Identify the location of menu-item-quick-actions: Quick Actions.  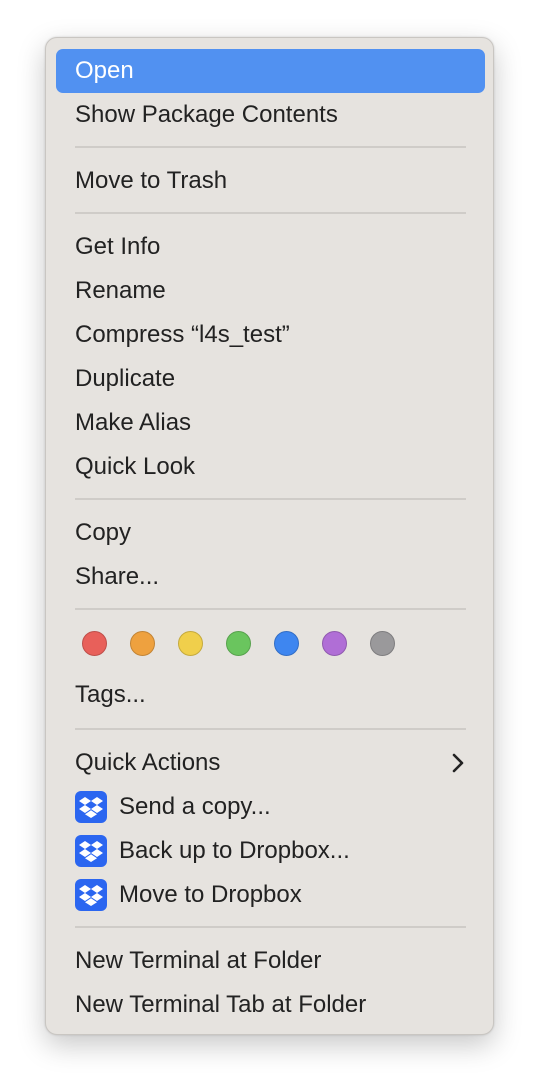
(270, 763).